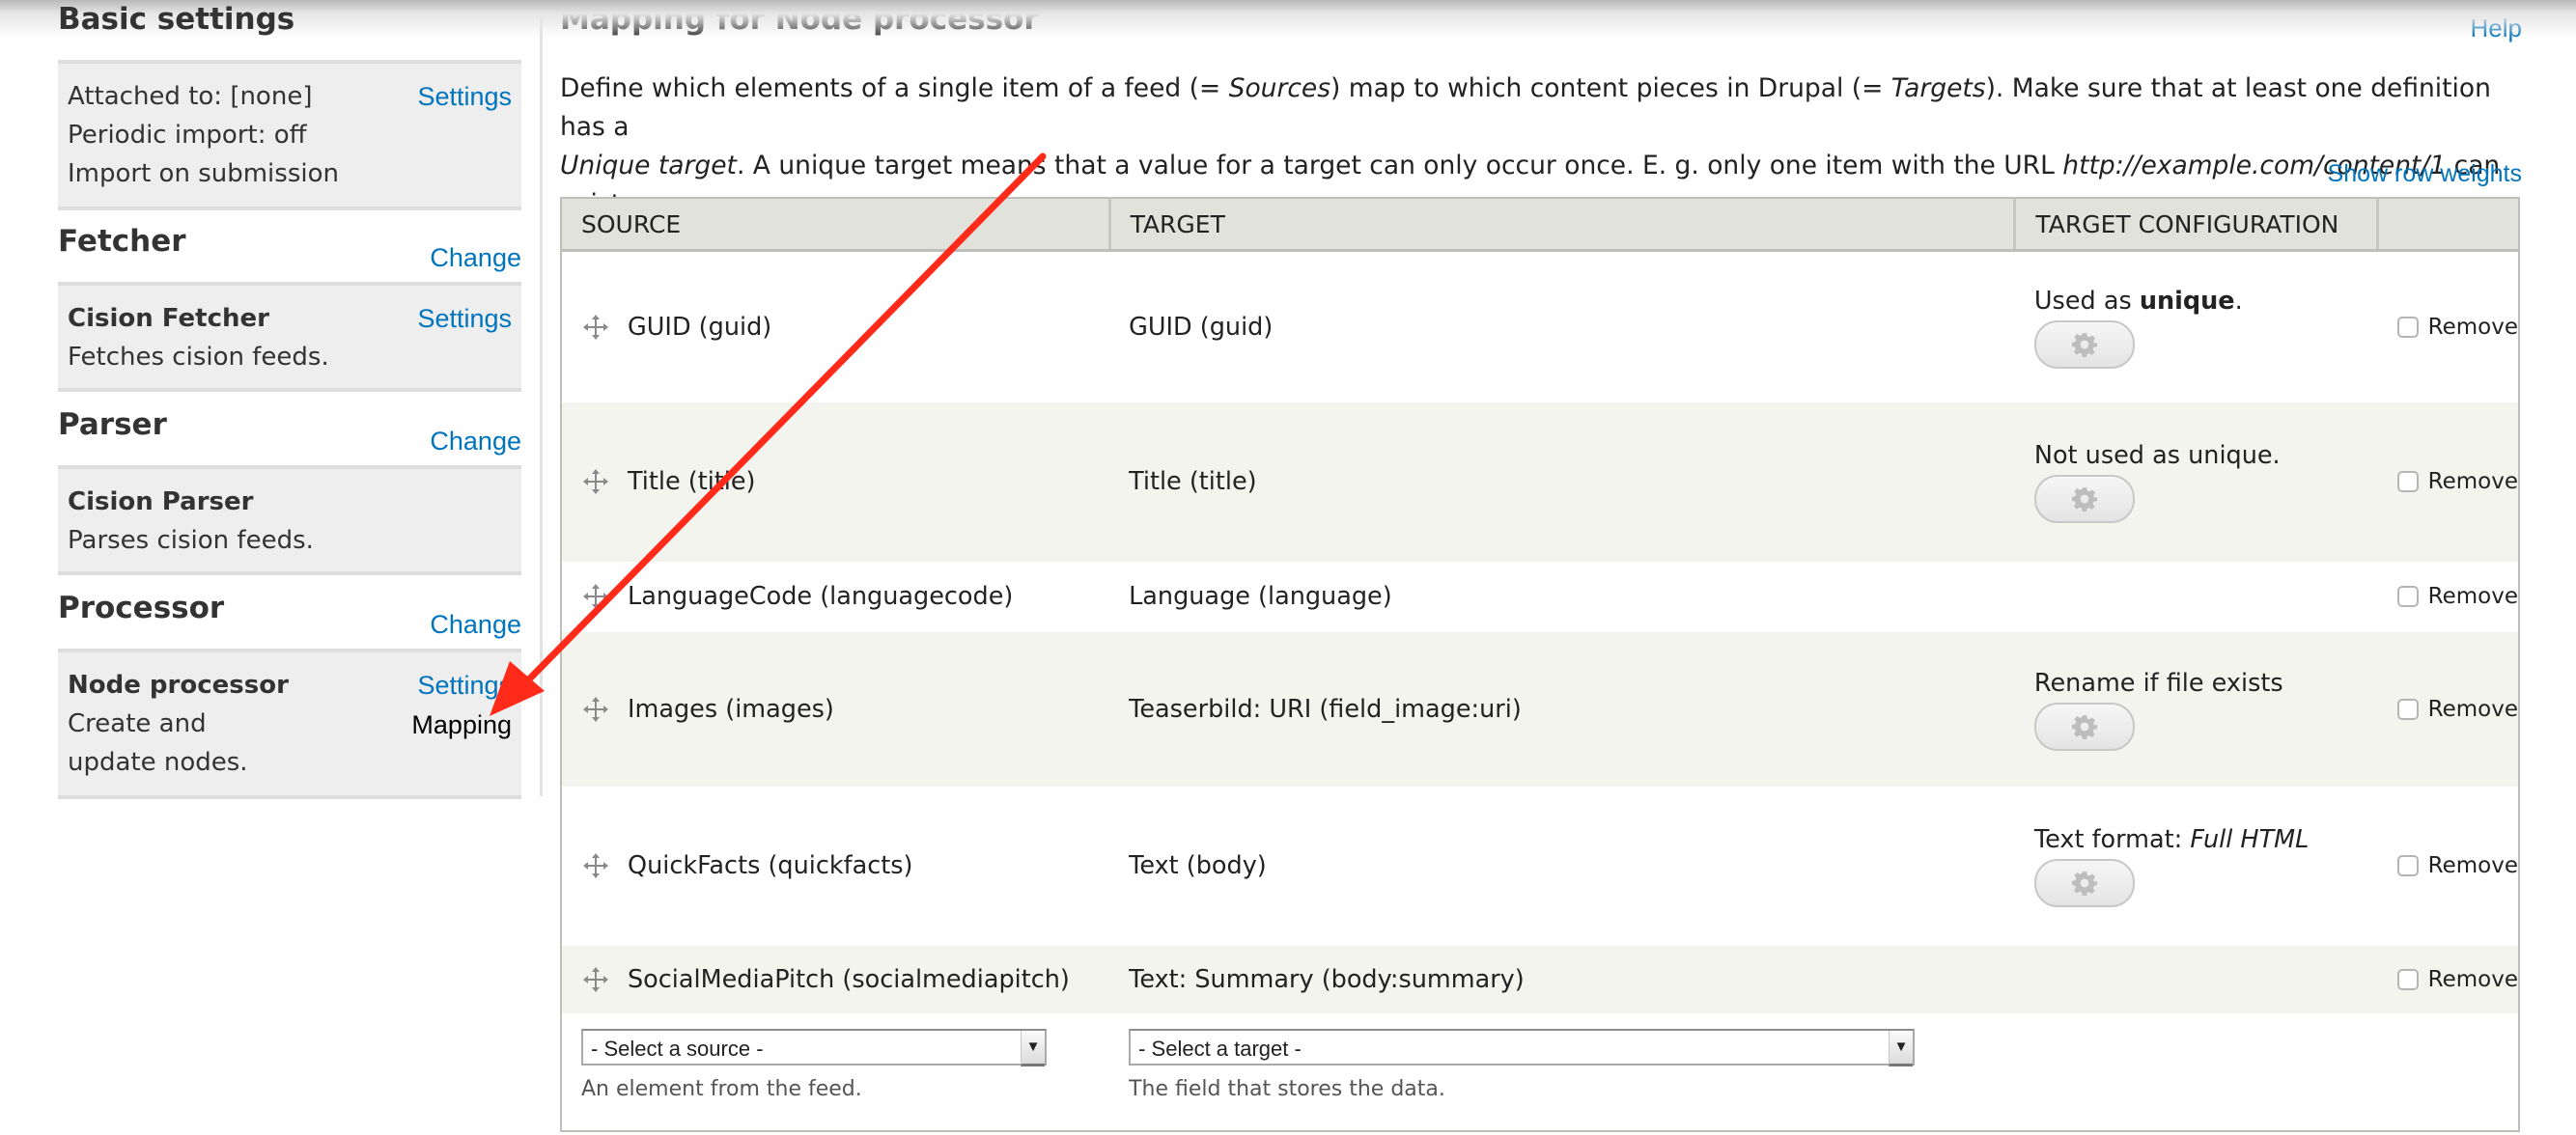  What do you see at coordinates (2157, 455) in the screenshot?
I see `config-summary: Not used as unique.` at bounding box center [2157, 455].